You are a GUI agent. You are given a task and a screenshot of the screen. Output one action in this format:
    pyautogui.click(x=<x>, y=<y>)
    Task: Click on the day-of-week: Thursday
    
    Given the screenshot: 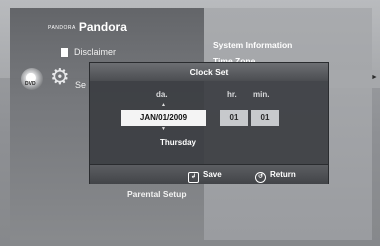 What is the action you would take?
    pyautogui.click(x=178, y=142)
    